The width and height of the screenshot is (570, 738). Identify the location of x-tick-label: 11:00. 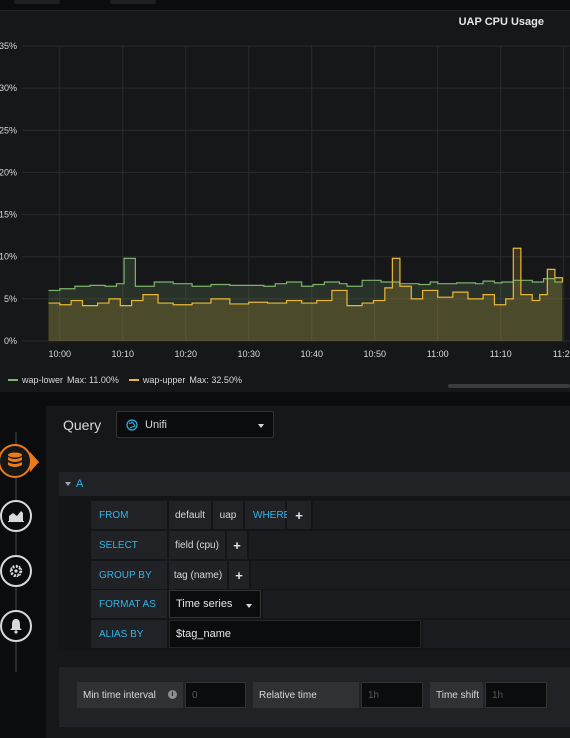
(438, 354).